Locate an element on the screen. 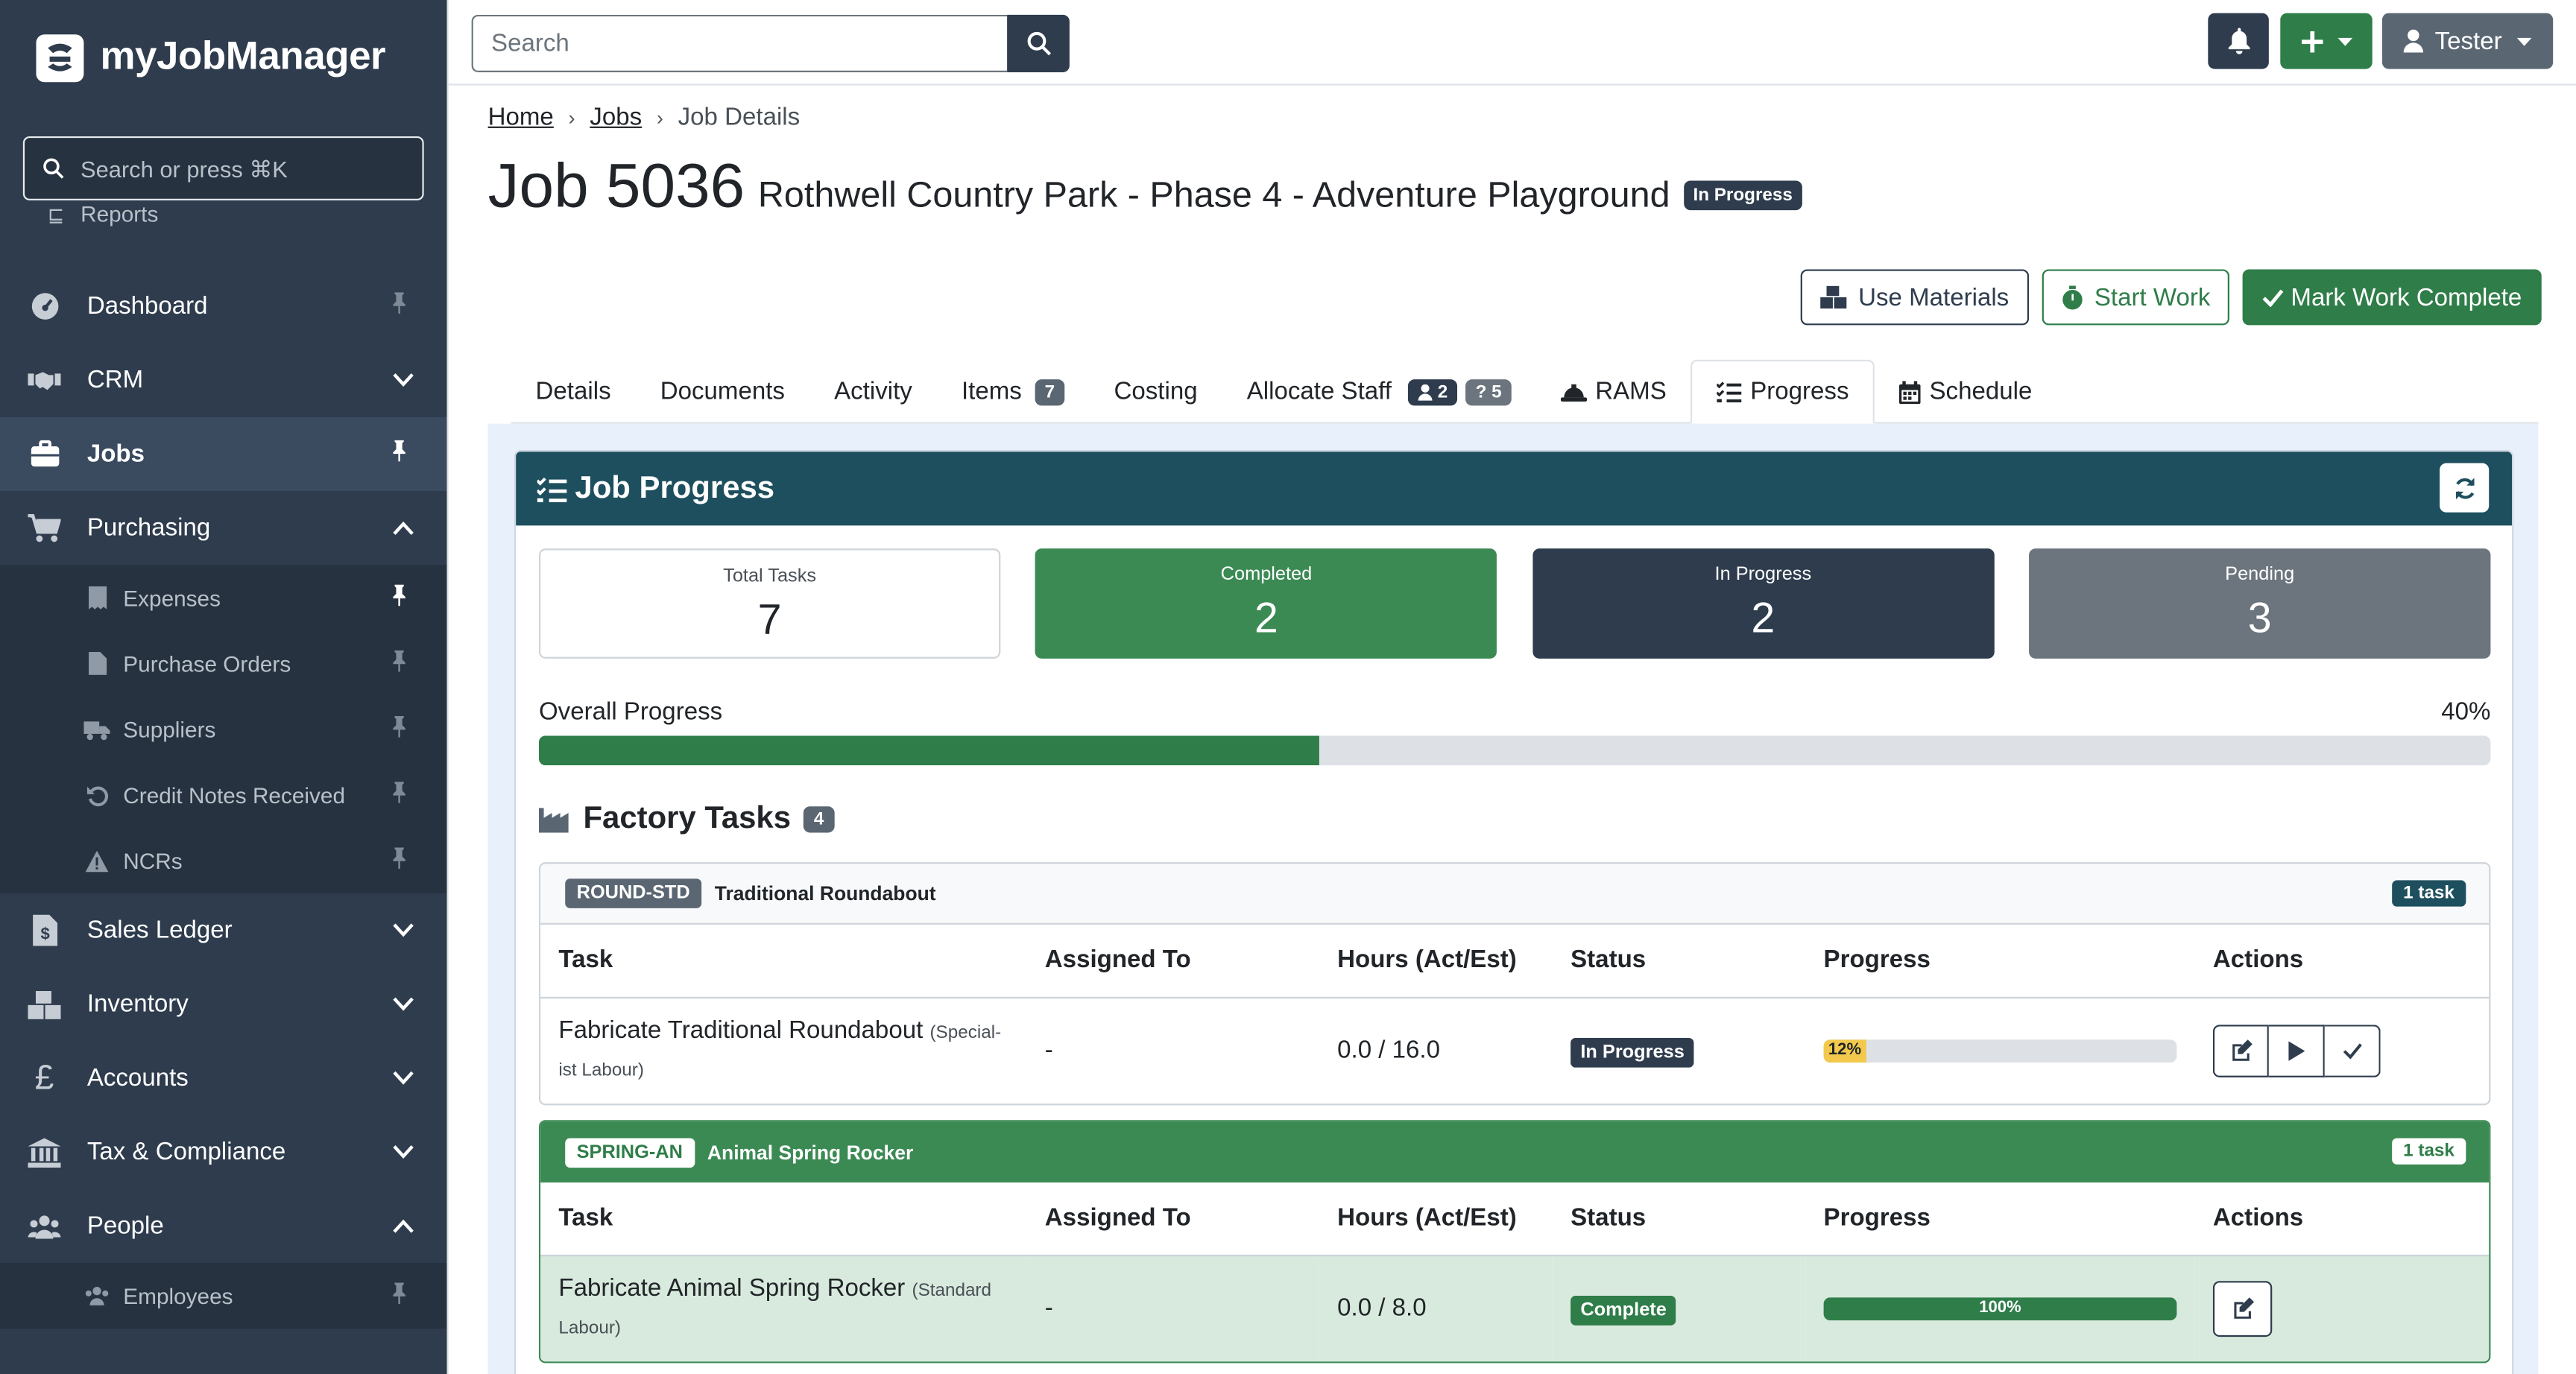  column-header: Task is located at coordinates (784, 961).